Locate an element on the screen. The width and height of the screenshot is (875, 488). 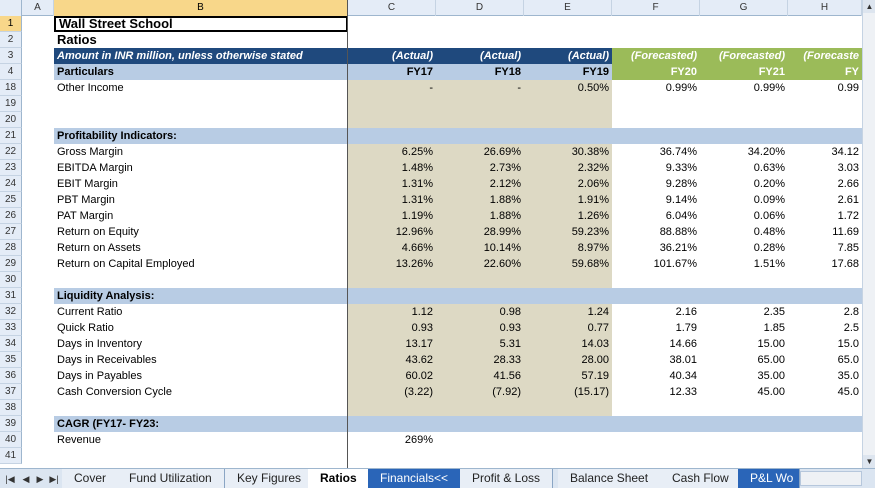
cell-d34: 5.31 is located at coordinates (480, 344).